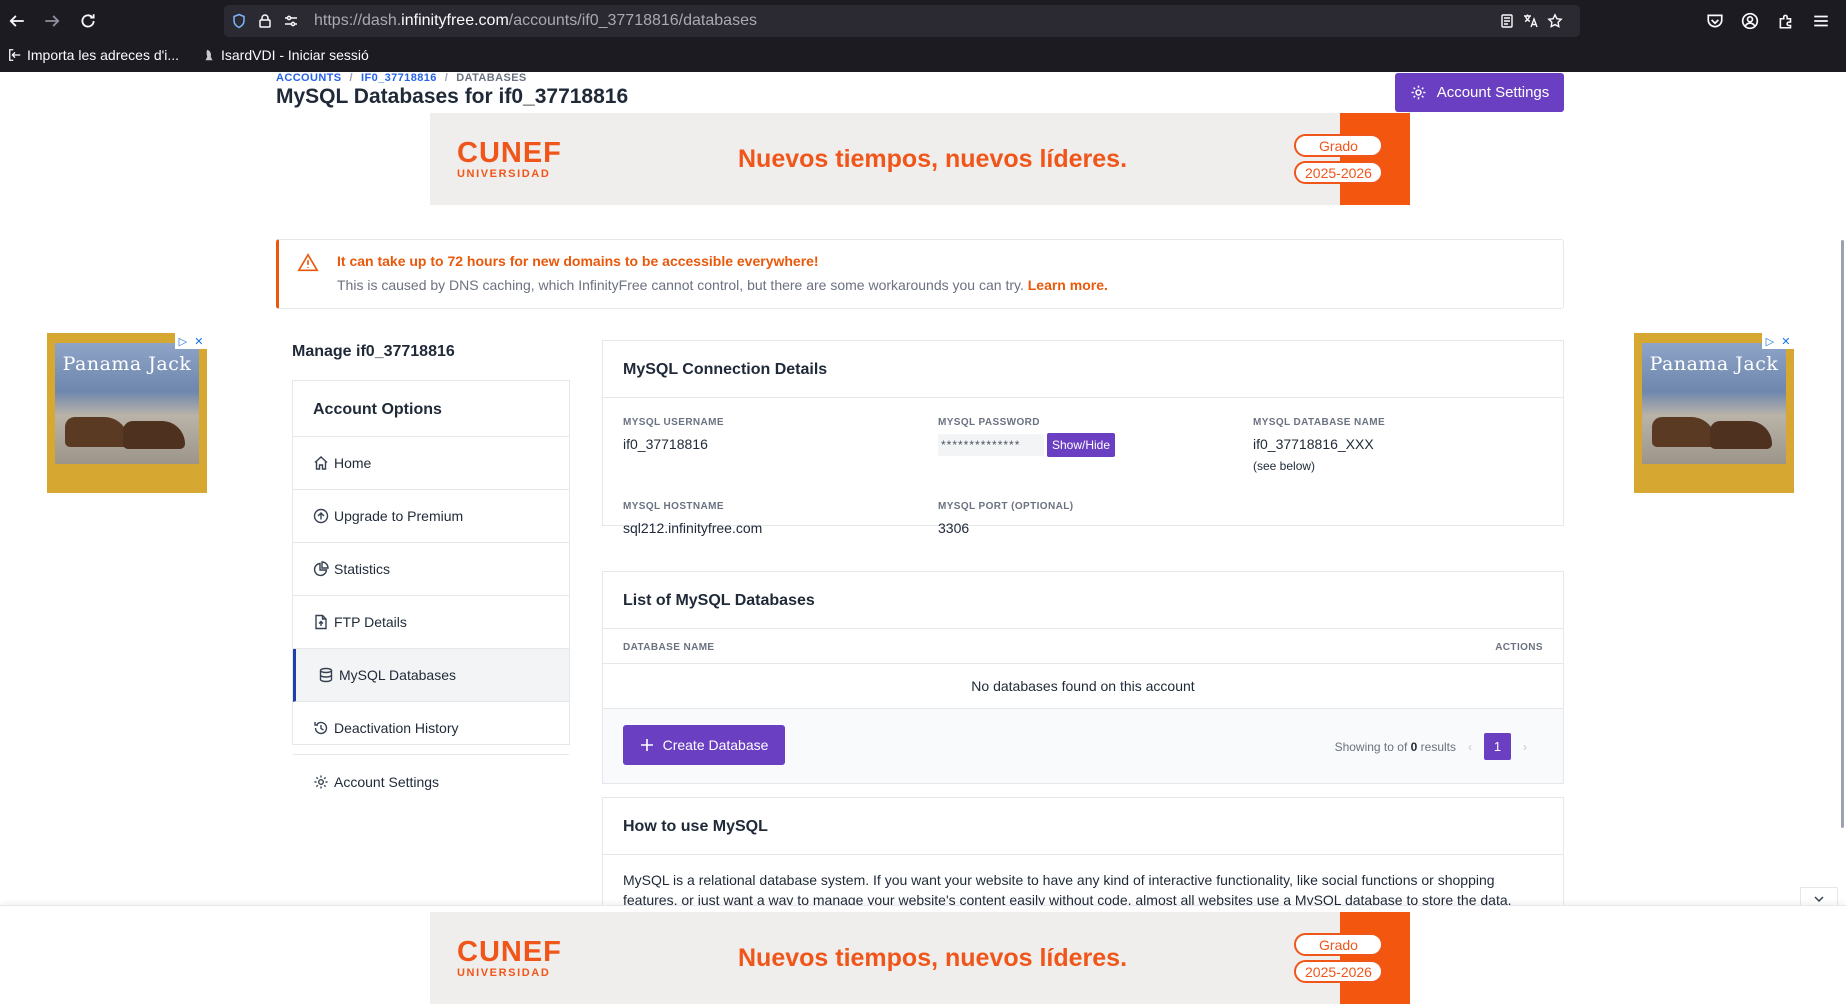 The width and height of the screenshot is (1846, 1004). Describe the element at coordinates (1081, 445) in the screenshot. I see `show-hide-button: Show/Hide` at that location.